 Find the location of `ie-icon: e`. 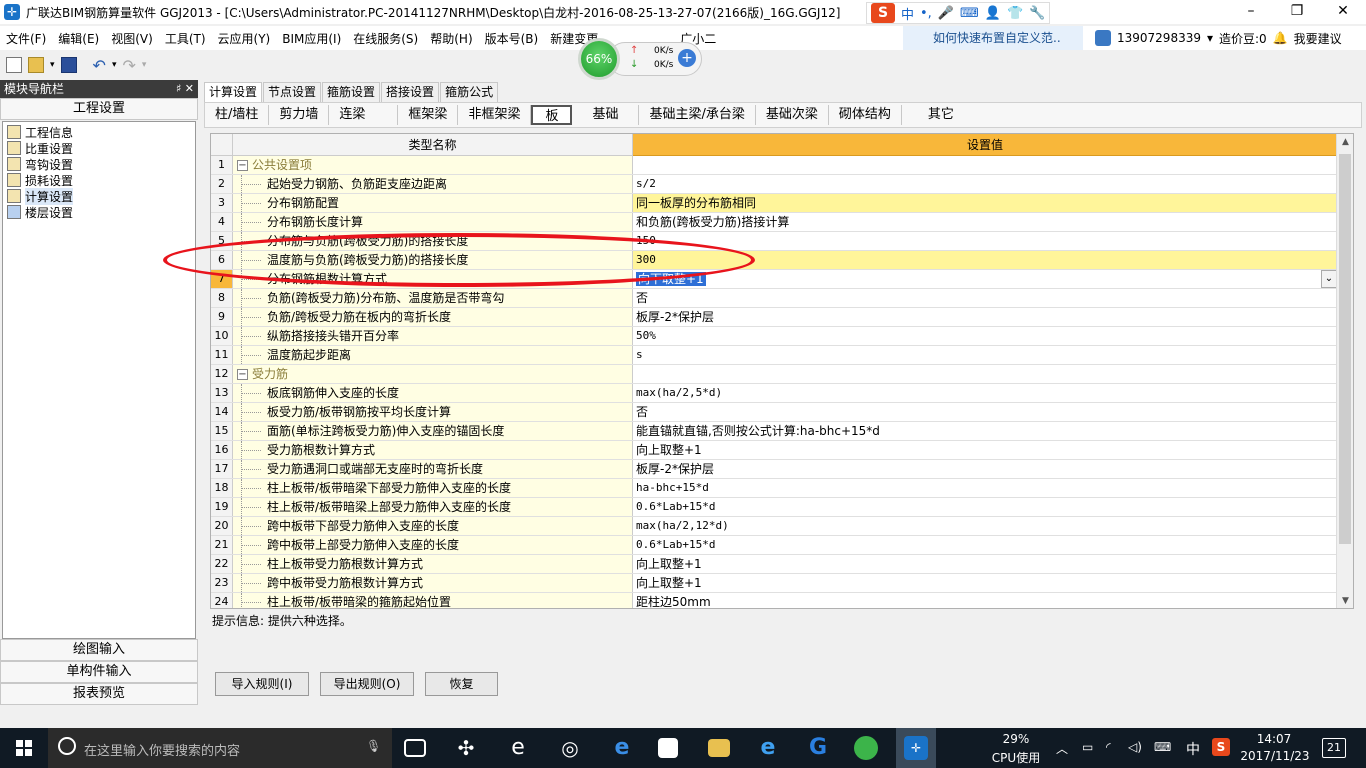

ie-icon: e is located at coordinates (518, 748).